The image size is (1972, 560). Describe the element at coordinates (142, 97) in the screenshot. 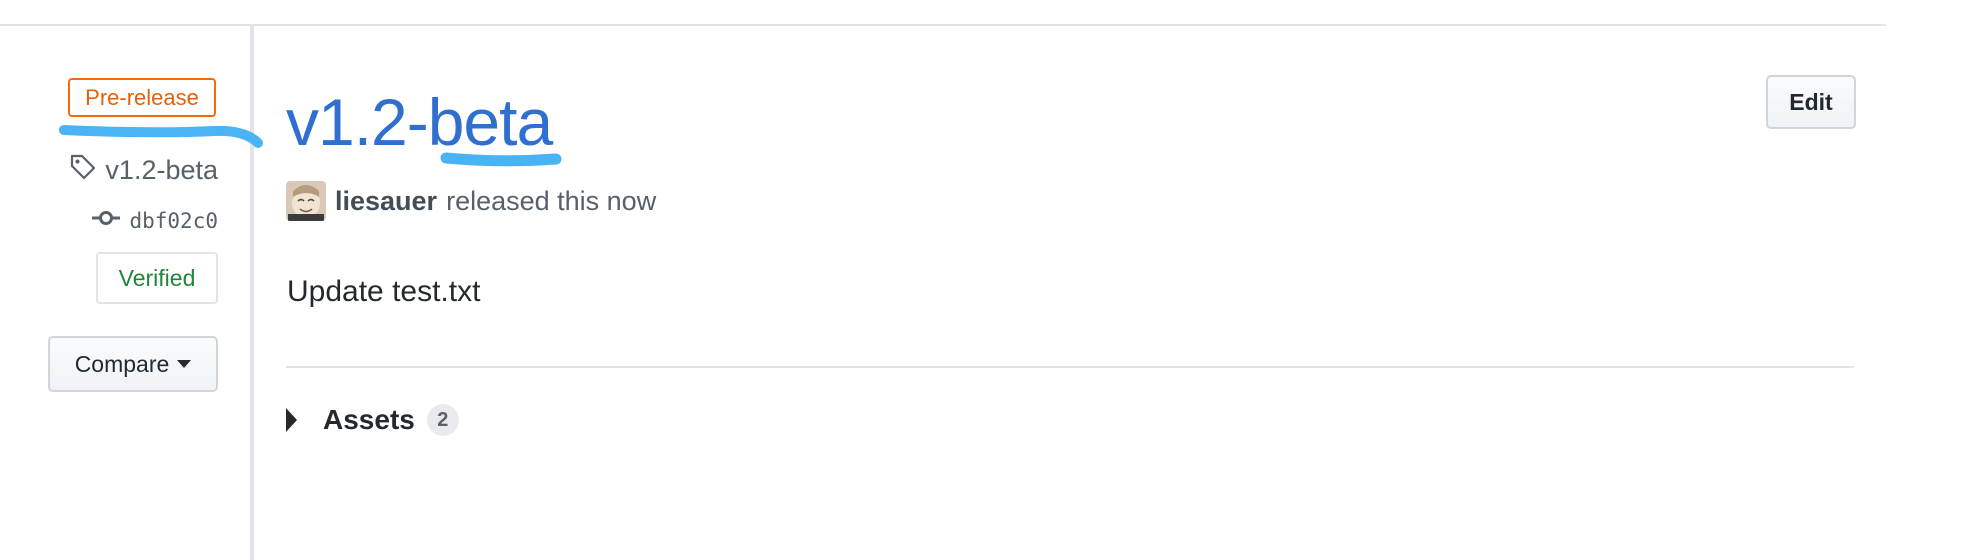

I see `prerelease-badge: Pre-release` at that location.